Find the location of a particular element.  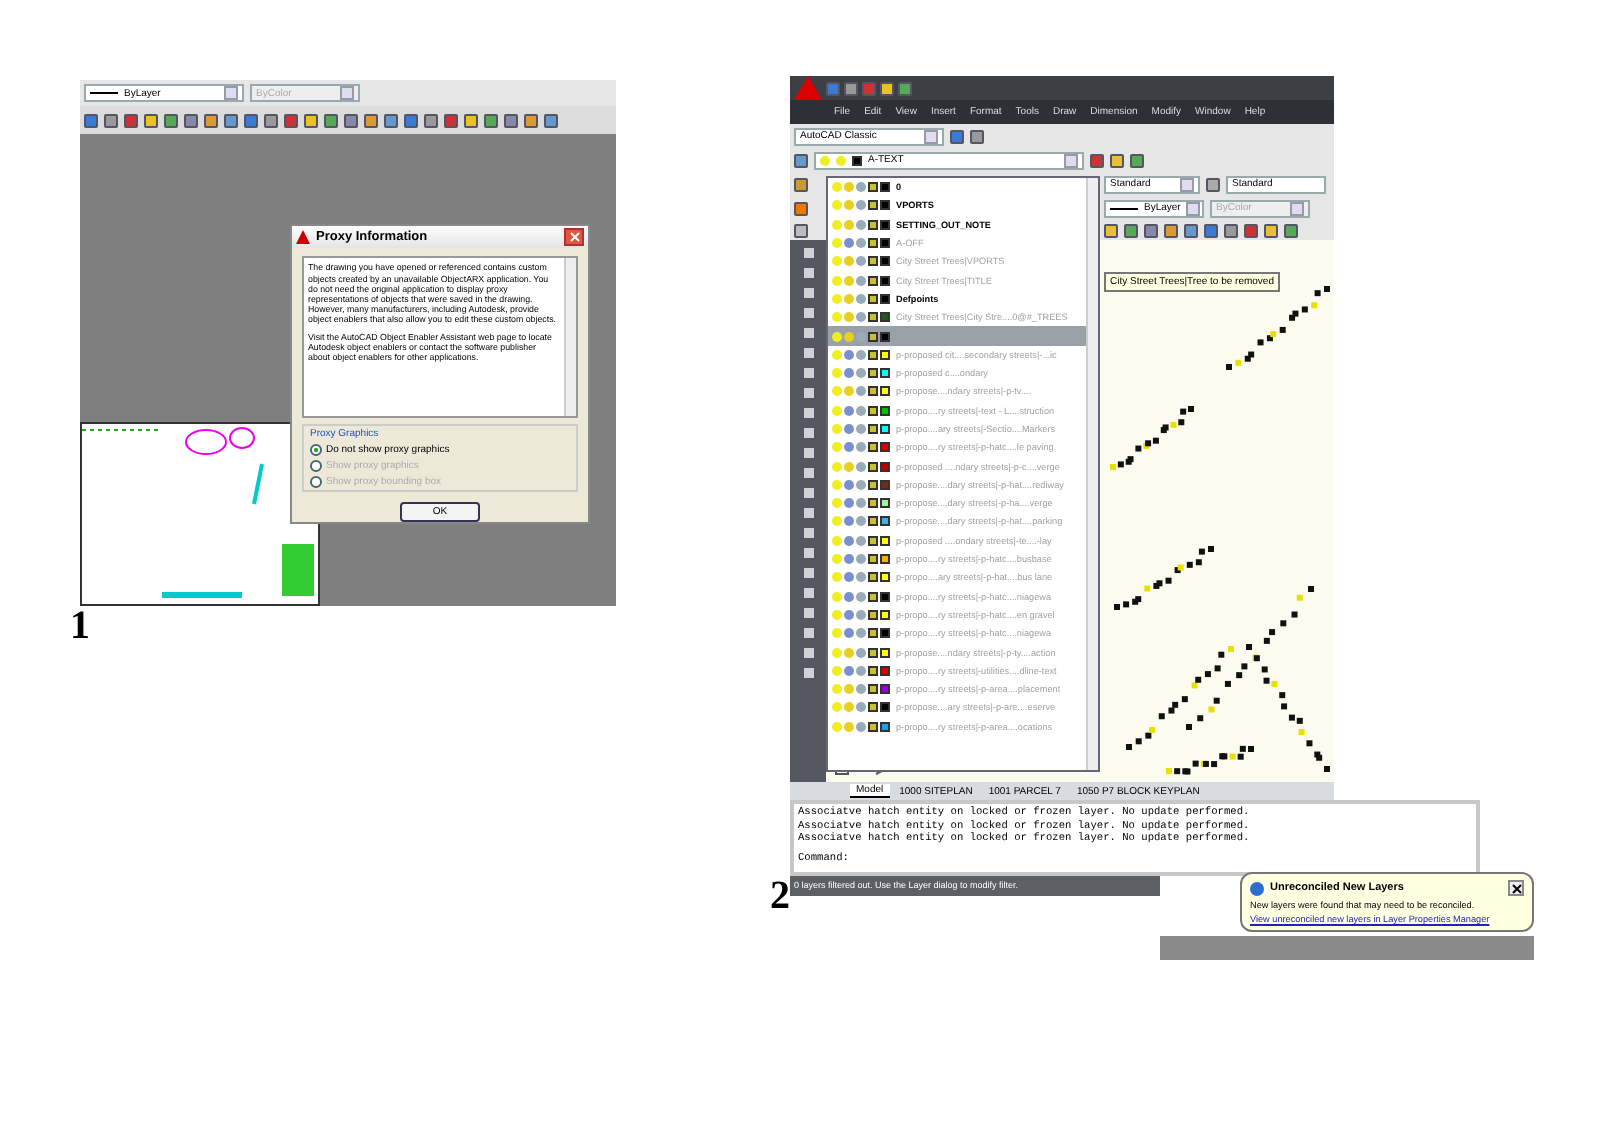

logo-icon is located at coordinates (303, 237).